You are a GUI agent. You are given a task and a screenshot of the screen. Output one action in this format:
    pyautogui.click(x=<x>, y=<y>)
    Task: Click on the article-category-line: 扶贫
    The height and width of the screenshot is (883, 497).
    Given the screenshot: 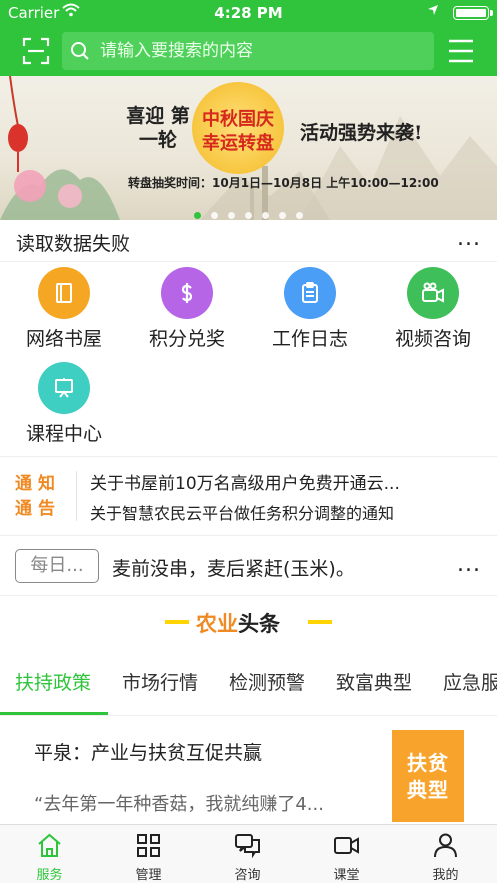 What is the action you would take?
    pyautogui.click(x=428, y=763)
    